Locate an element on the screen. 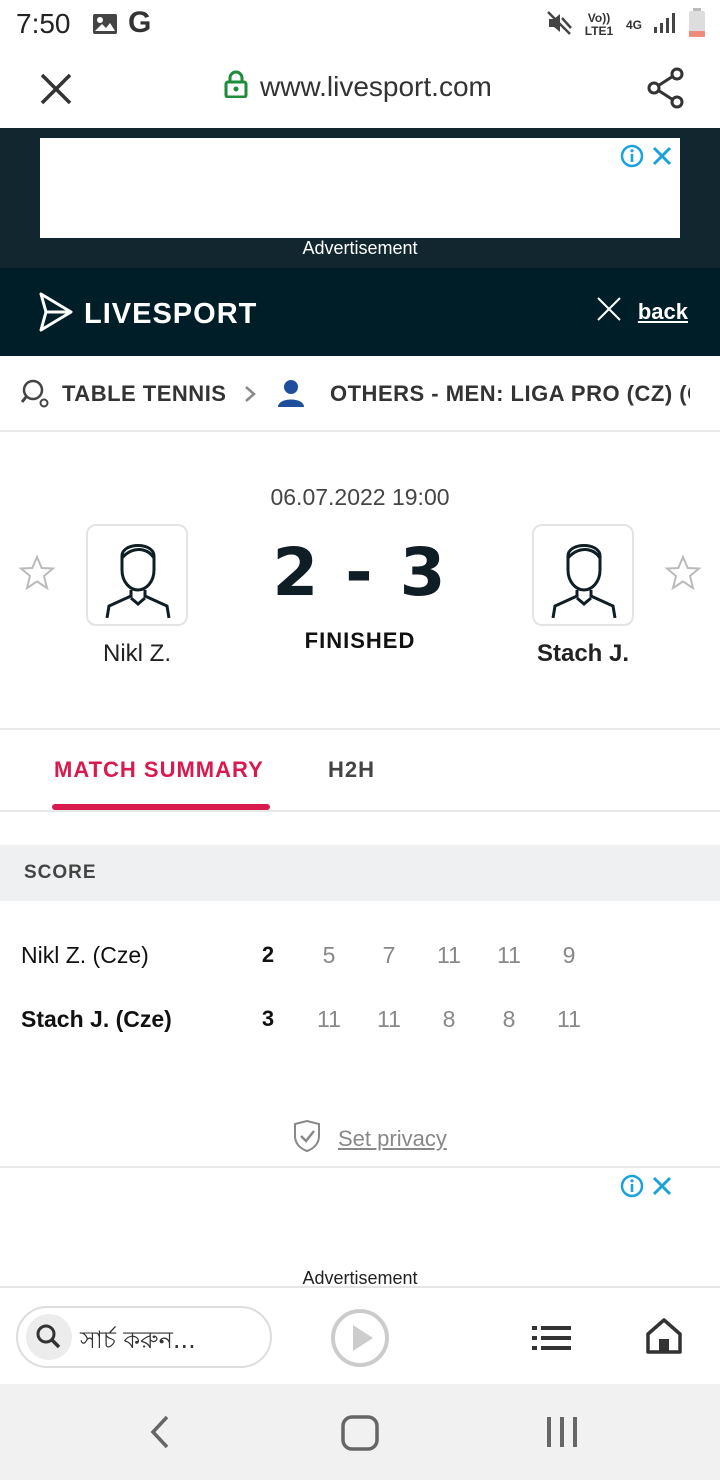  top-advertisement: Advertisement is located at coordinates (360, 198).